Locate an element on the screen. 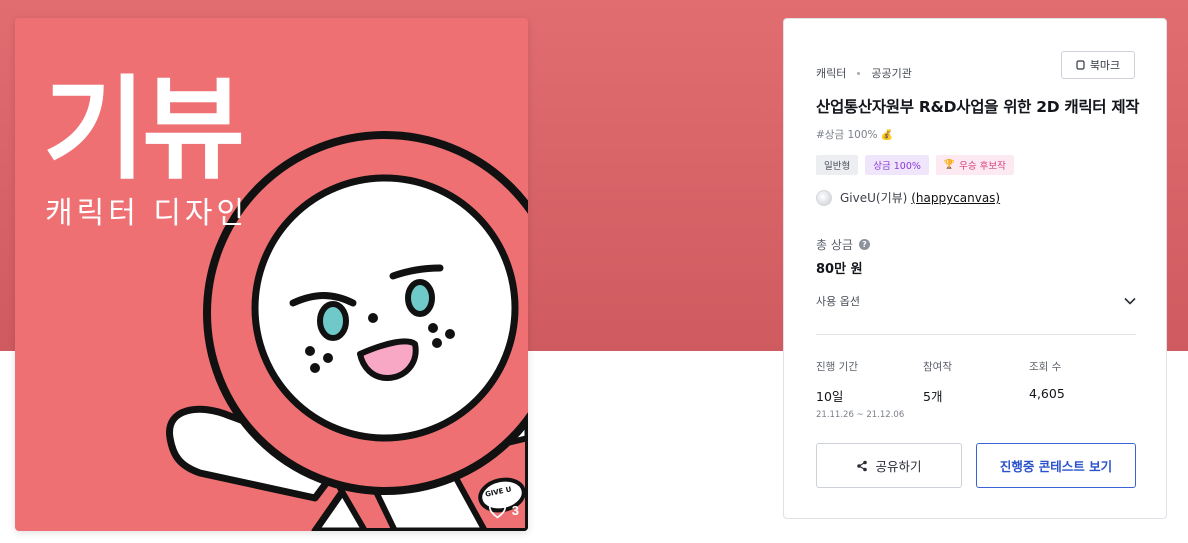 This screenshot has height=543, width=1188. badge-prize: 상금 100% is located at coordinates (897, 165).